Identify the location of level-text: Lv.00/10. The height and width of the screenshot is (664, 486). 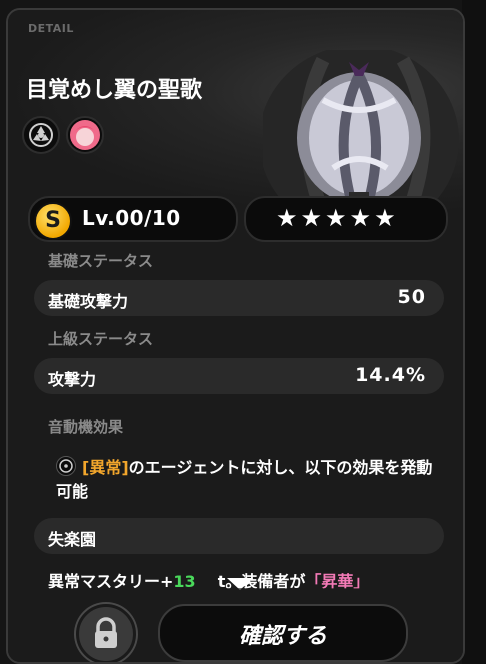
(131, 218).